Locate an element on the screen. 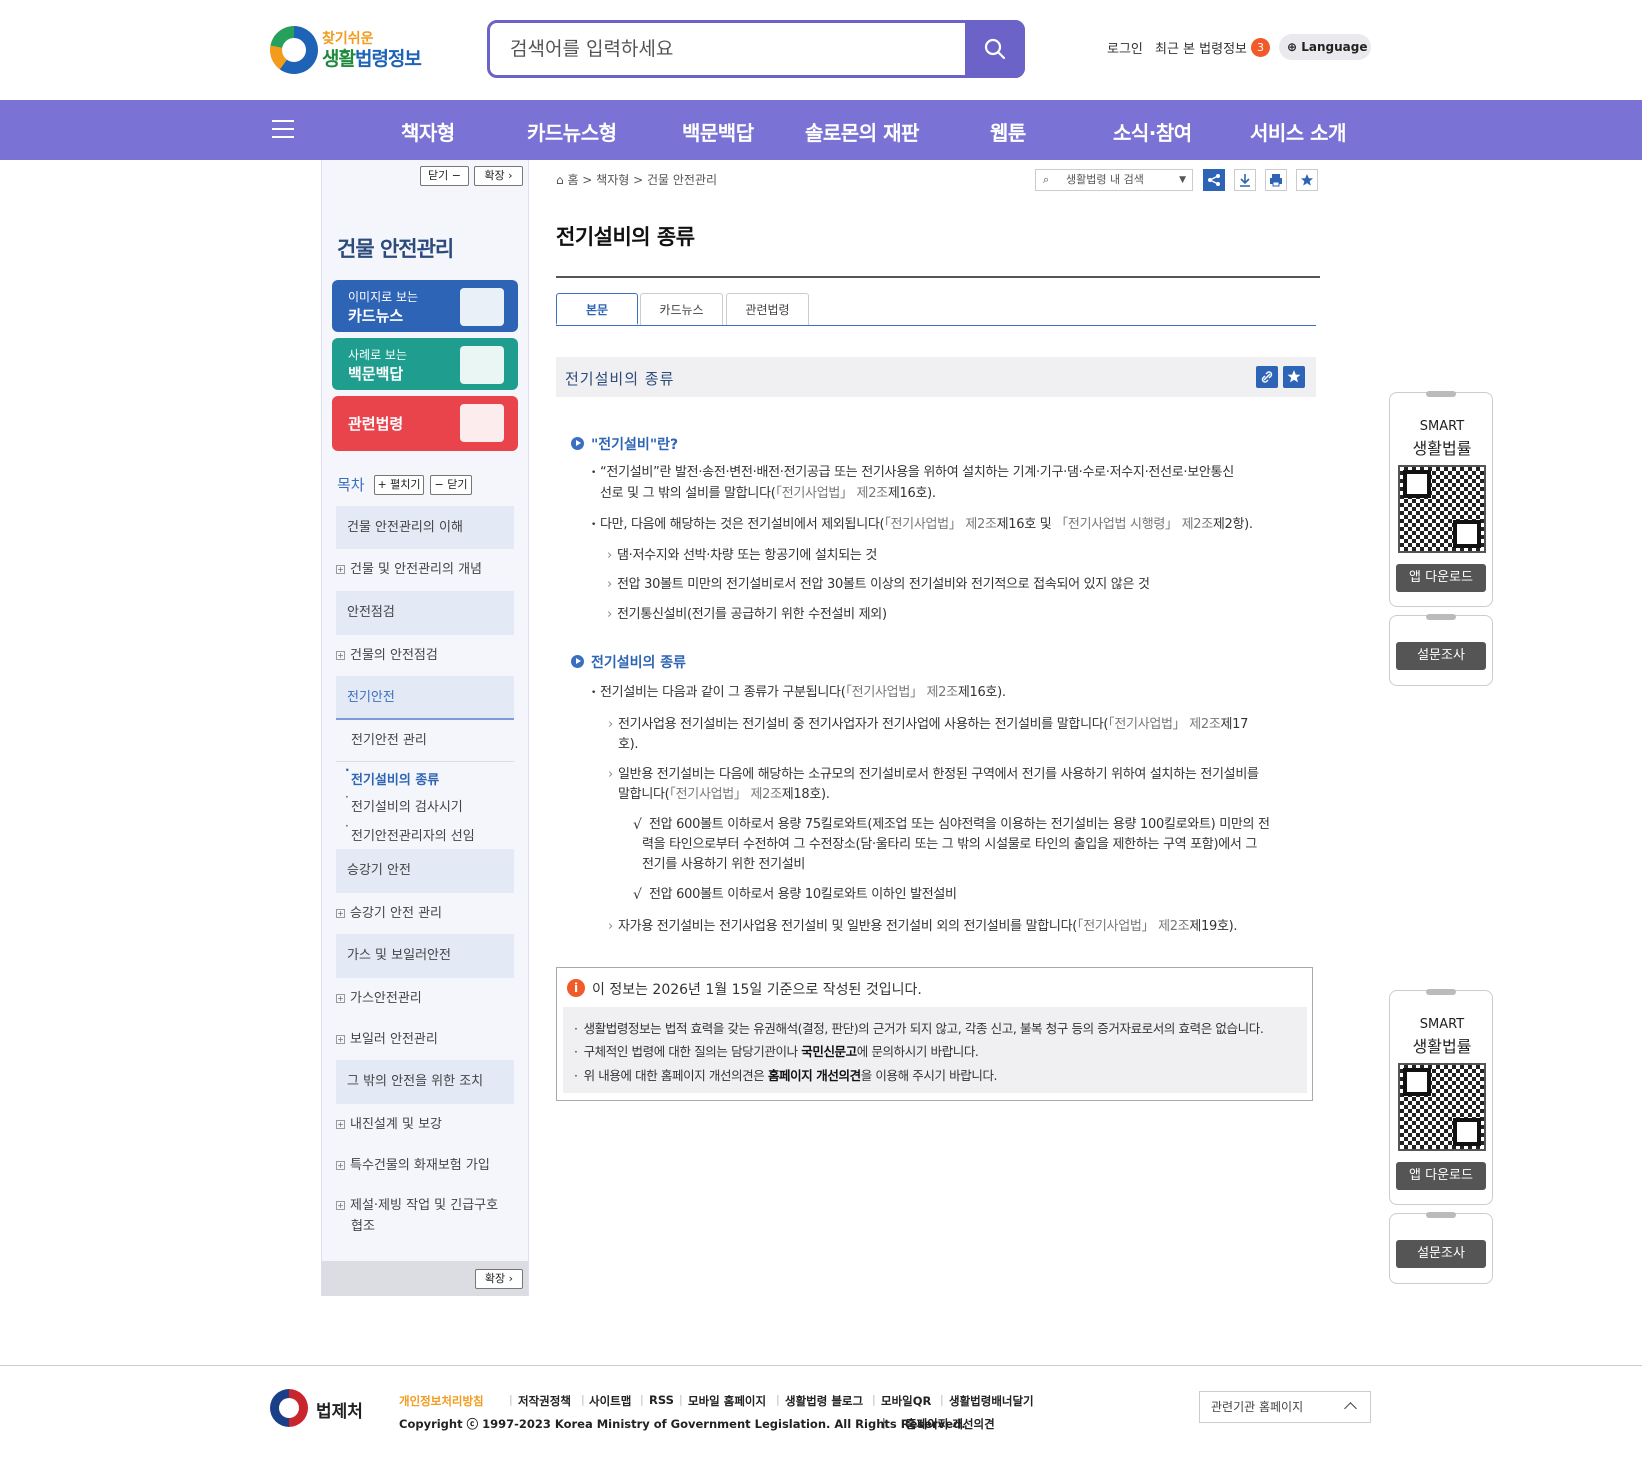 The image size is (1642, 1459). toc-section-active: 전기안전 is located at coordinates (425, 698).